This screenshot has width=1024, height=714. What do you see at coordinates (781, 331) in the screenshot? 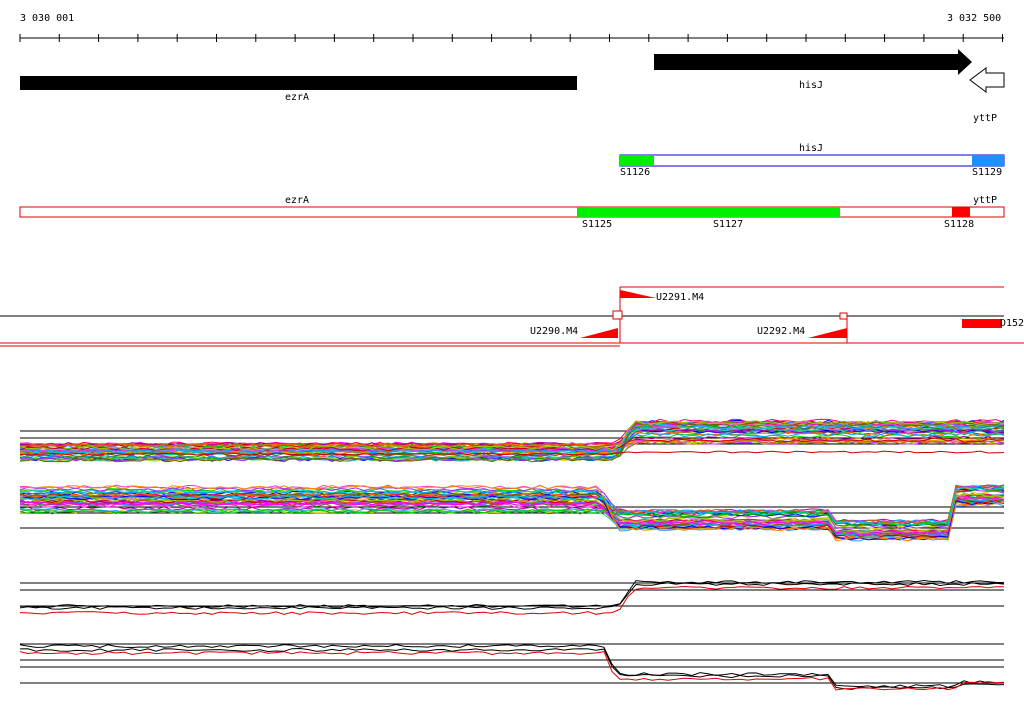
I see `probe-U2292-label: U2292.M4` at bounding box center [781, 331].